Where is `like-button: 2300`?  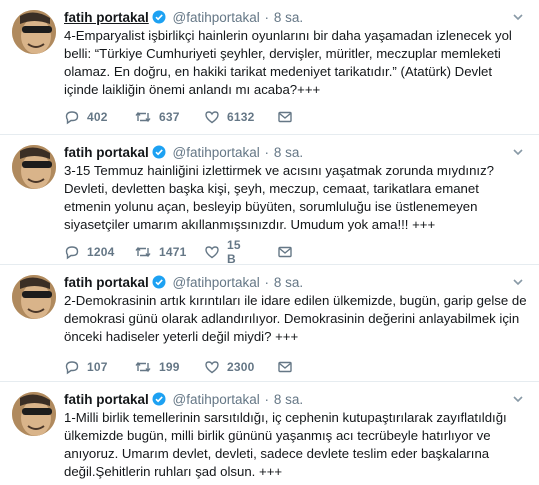 like-button: 2300 is located at coordinates (229, 367).